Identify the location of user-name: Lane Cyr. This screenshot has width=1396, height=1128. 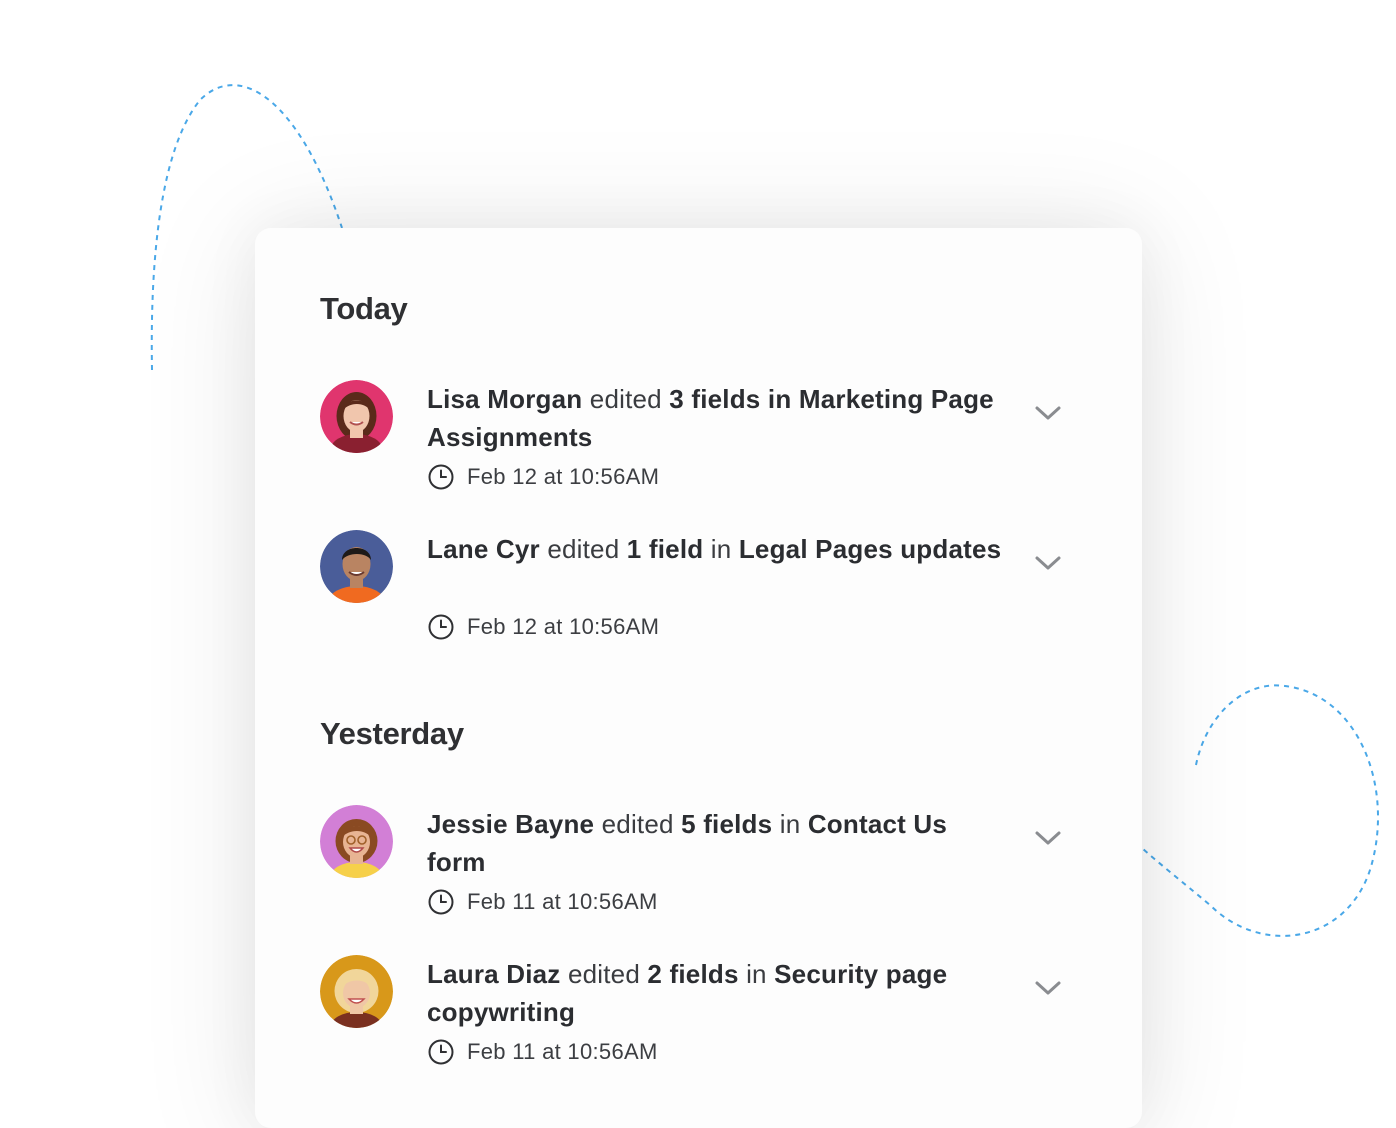
(483, 549).